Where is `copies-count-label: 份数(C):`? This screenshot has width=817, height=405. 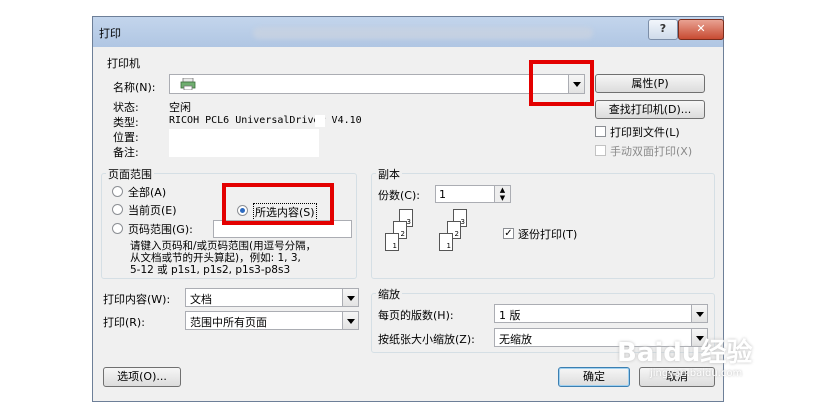
copies-count-label: 份数(C): is located at coordinates (399, 195).